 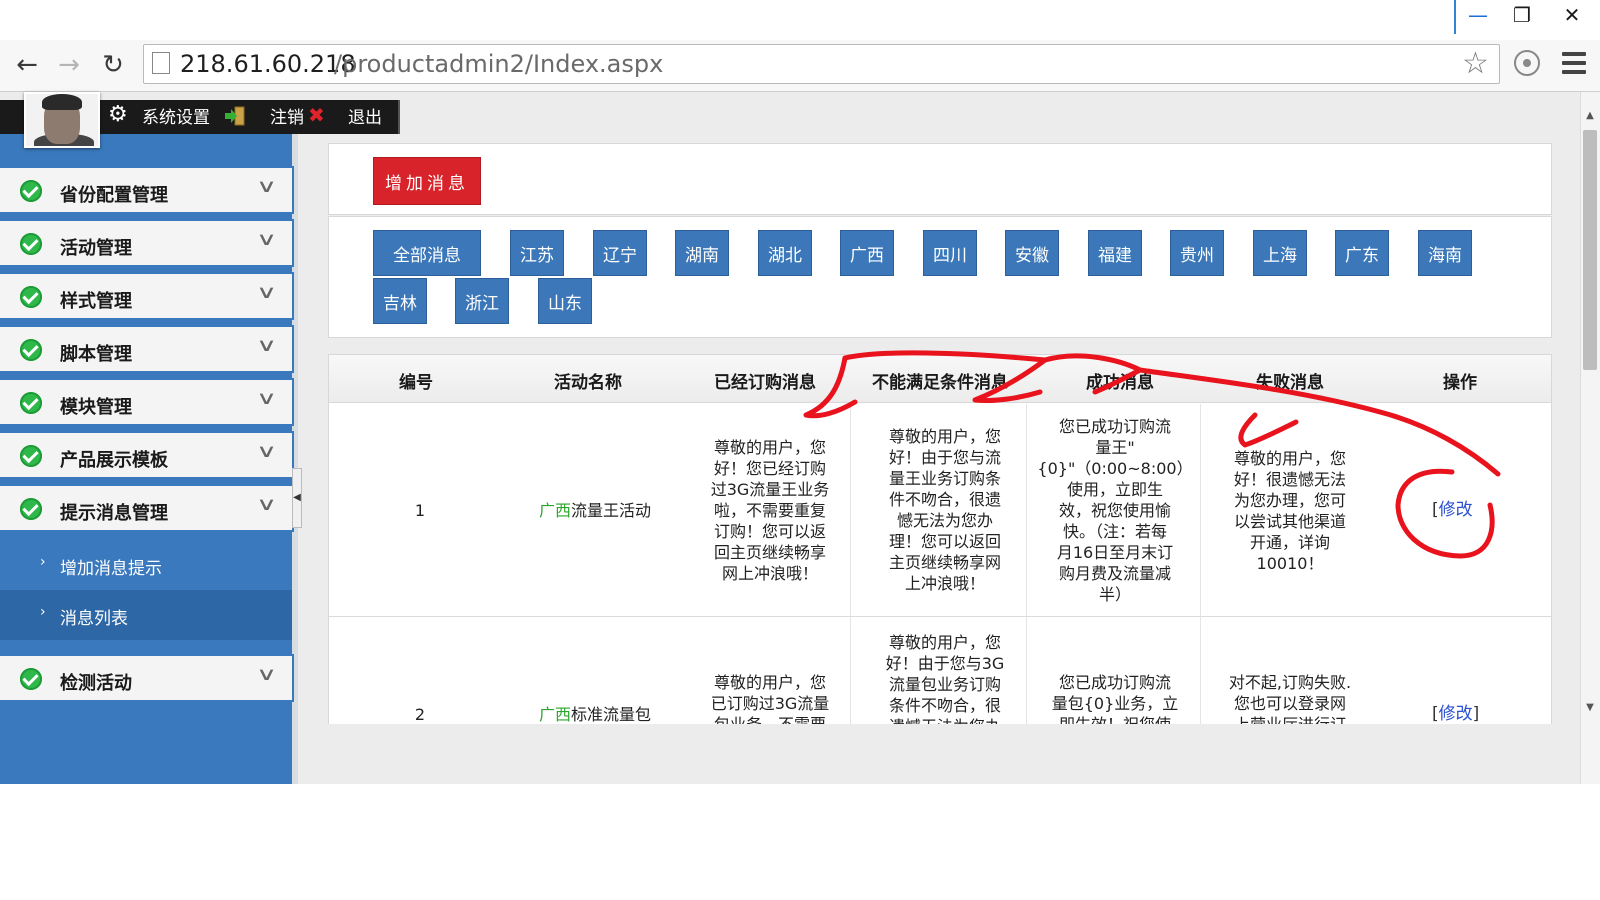 I want to click on col-header-name: 活动名称, so click(x=588, y=383).